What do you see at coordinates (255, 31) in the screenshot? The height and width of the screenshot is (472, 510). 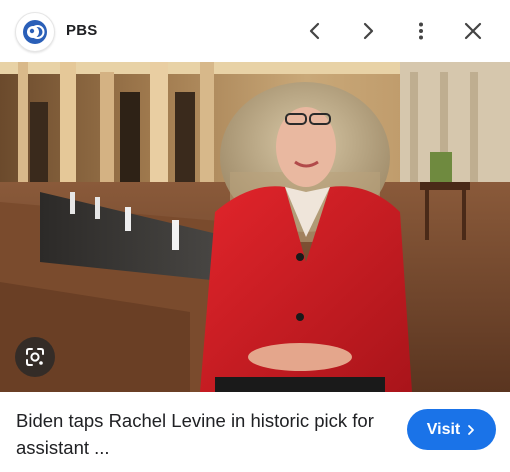 I see `image-viewer-header: PBS` at bounding box center [255, 31].